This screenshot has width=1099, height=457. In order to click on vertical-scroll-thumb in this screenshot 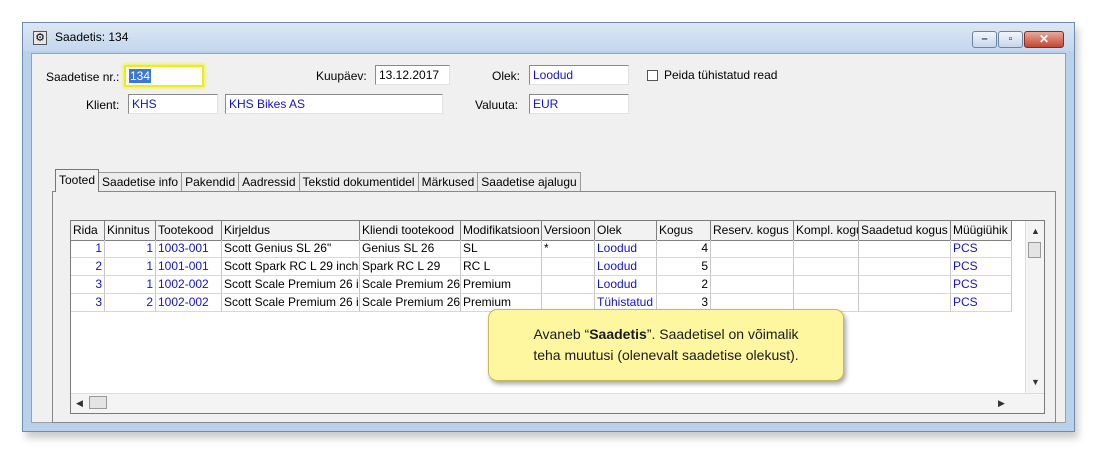, I will do `click(1034, 250)`.